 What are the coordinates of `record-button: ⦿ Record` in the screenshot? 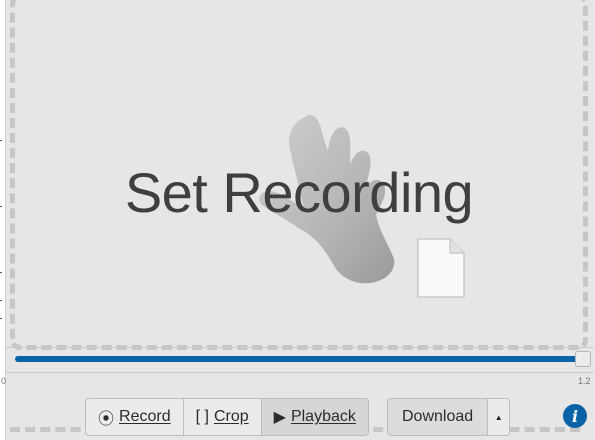 It's located at (134, 417).